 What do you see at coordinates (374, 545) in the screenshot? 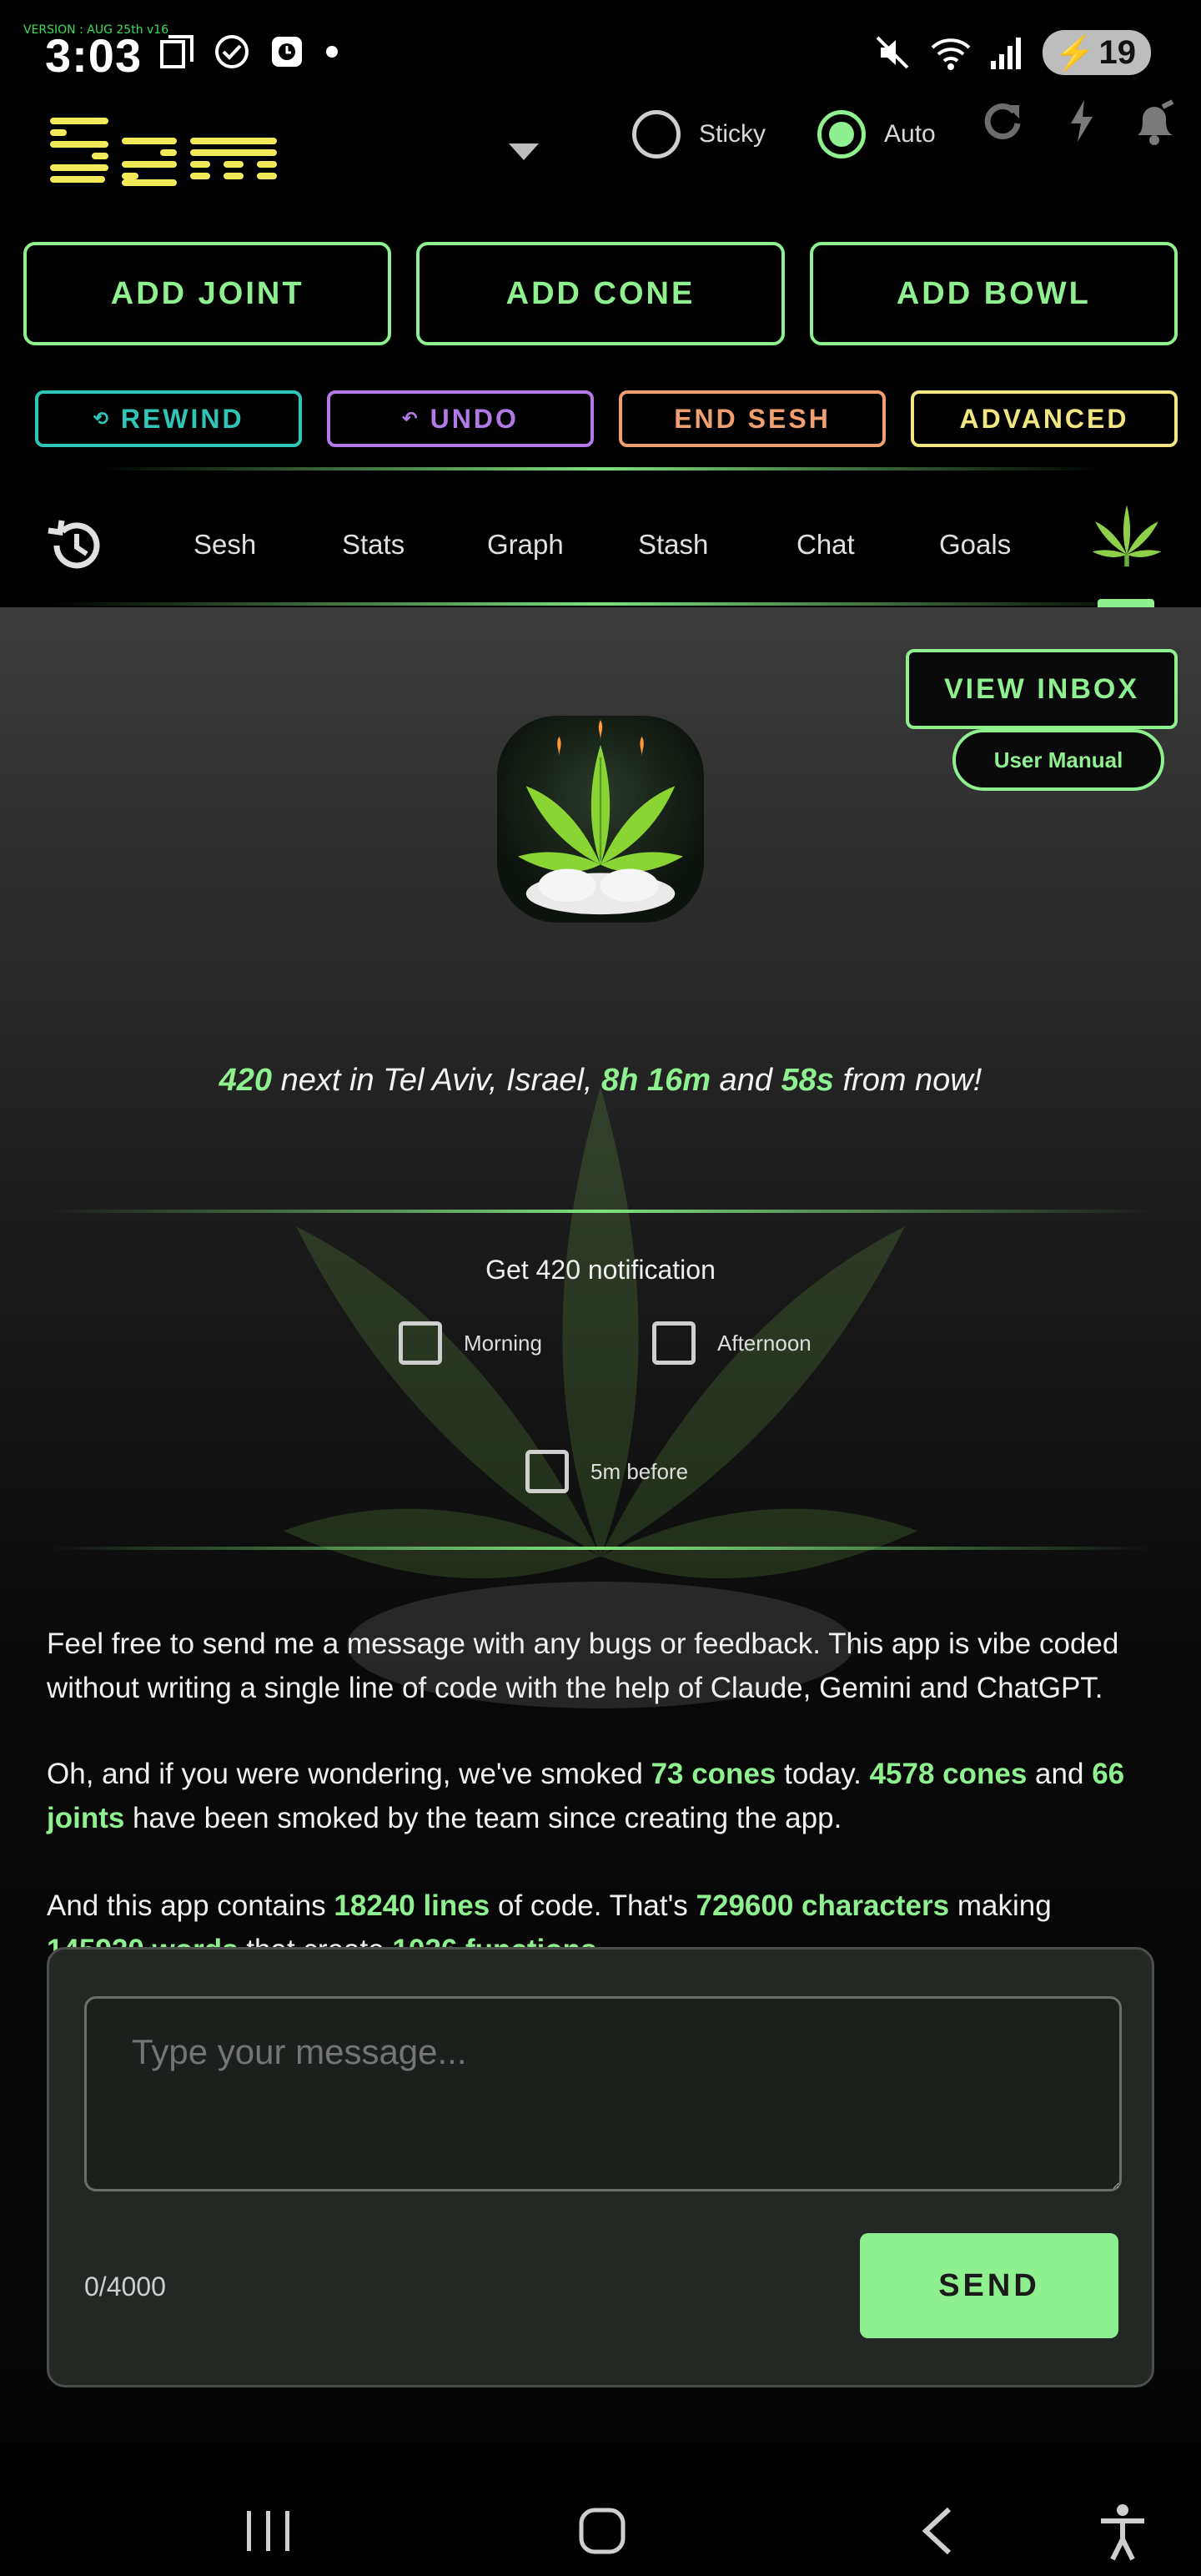
I see `tab-stats: Stats` at bounding box center [374, 545].